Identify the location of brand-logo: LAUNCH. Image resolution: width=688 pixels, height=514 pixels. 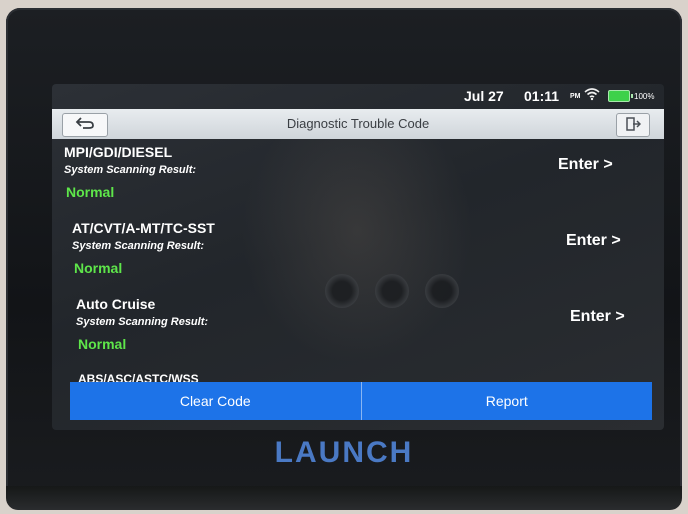
(344, 452).